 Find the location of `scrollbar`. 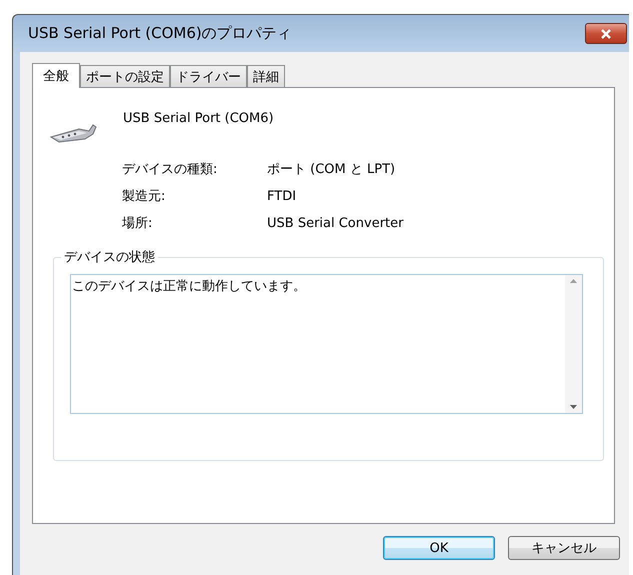

scrollbar is located at coordinates (573, 344).